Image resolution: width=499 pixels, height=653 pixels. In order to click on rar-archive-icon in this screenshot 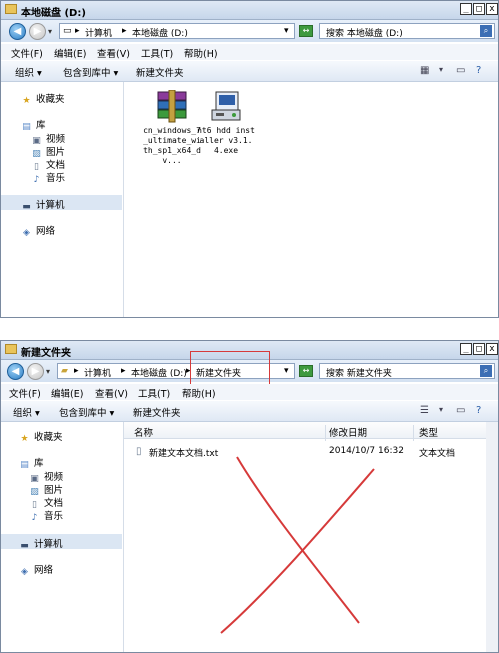, I will do `click(172, 106)`.